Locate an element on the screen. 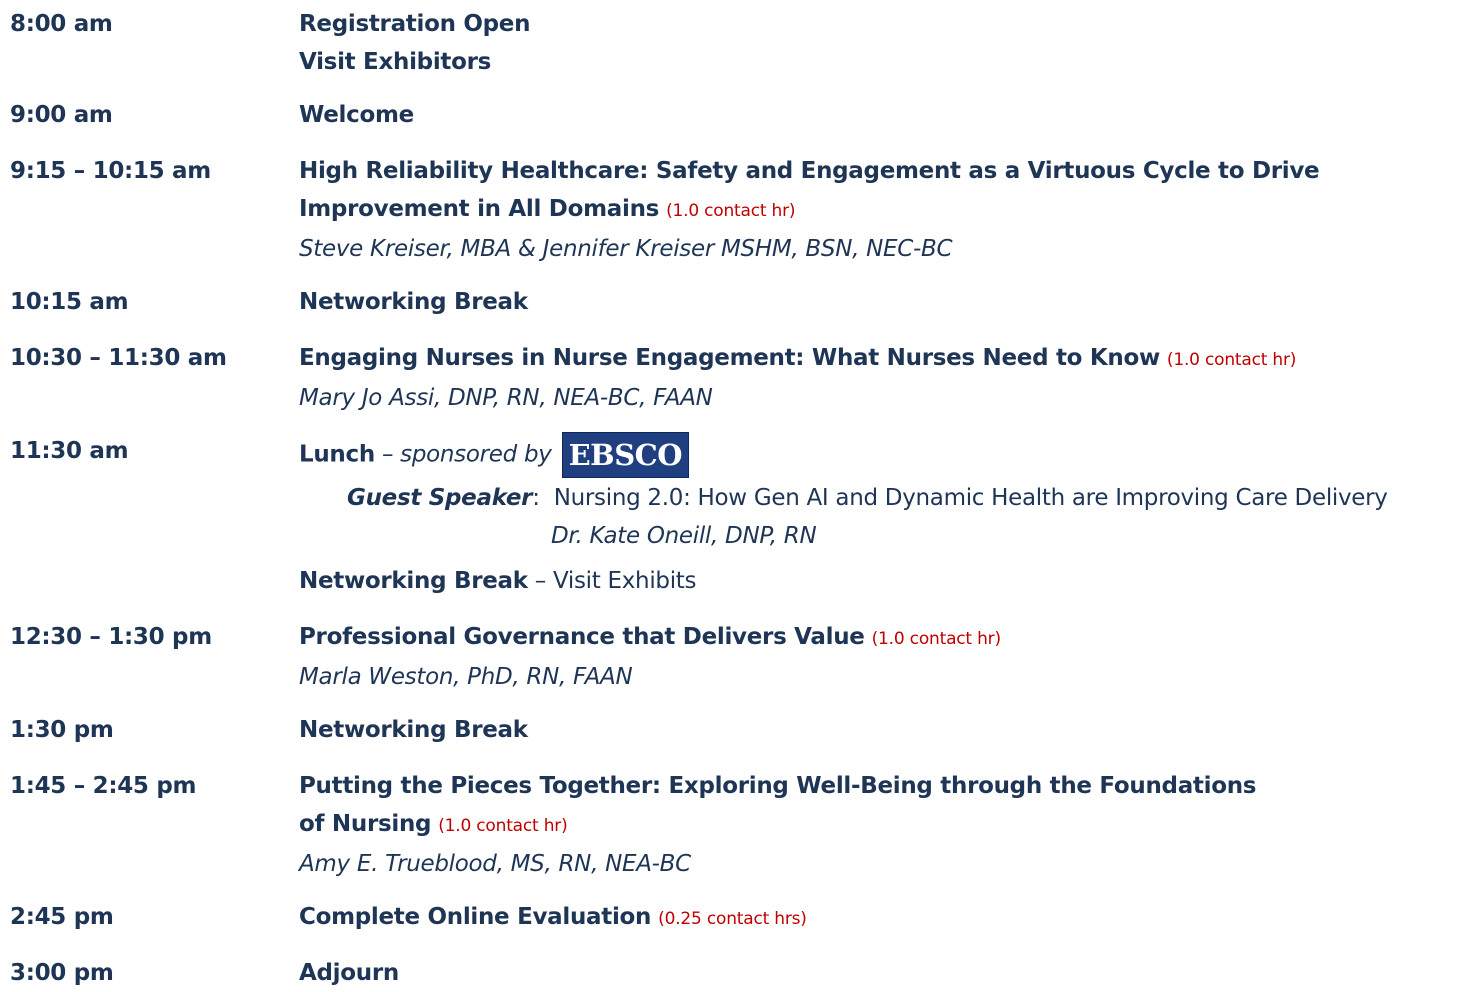 This screenshot has height=992, width=1471. agenda-event: Registration Open Visit Exhibitors is located at coordinates (881, 43).